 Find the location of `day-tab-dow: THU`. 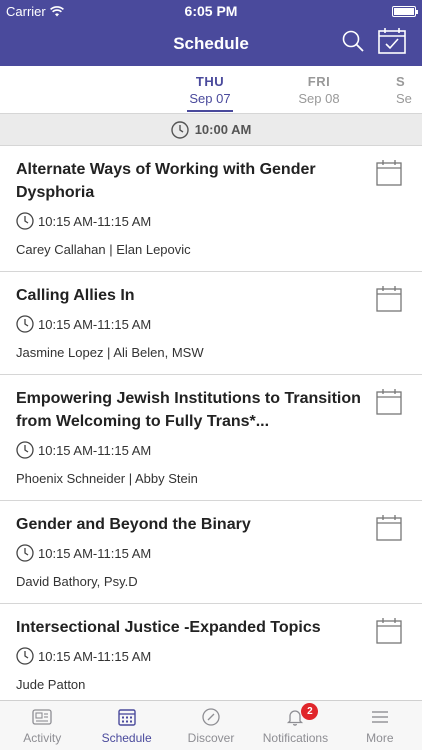

day-tab-dow: THU is located at coordinates (210, 81).